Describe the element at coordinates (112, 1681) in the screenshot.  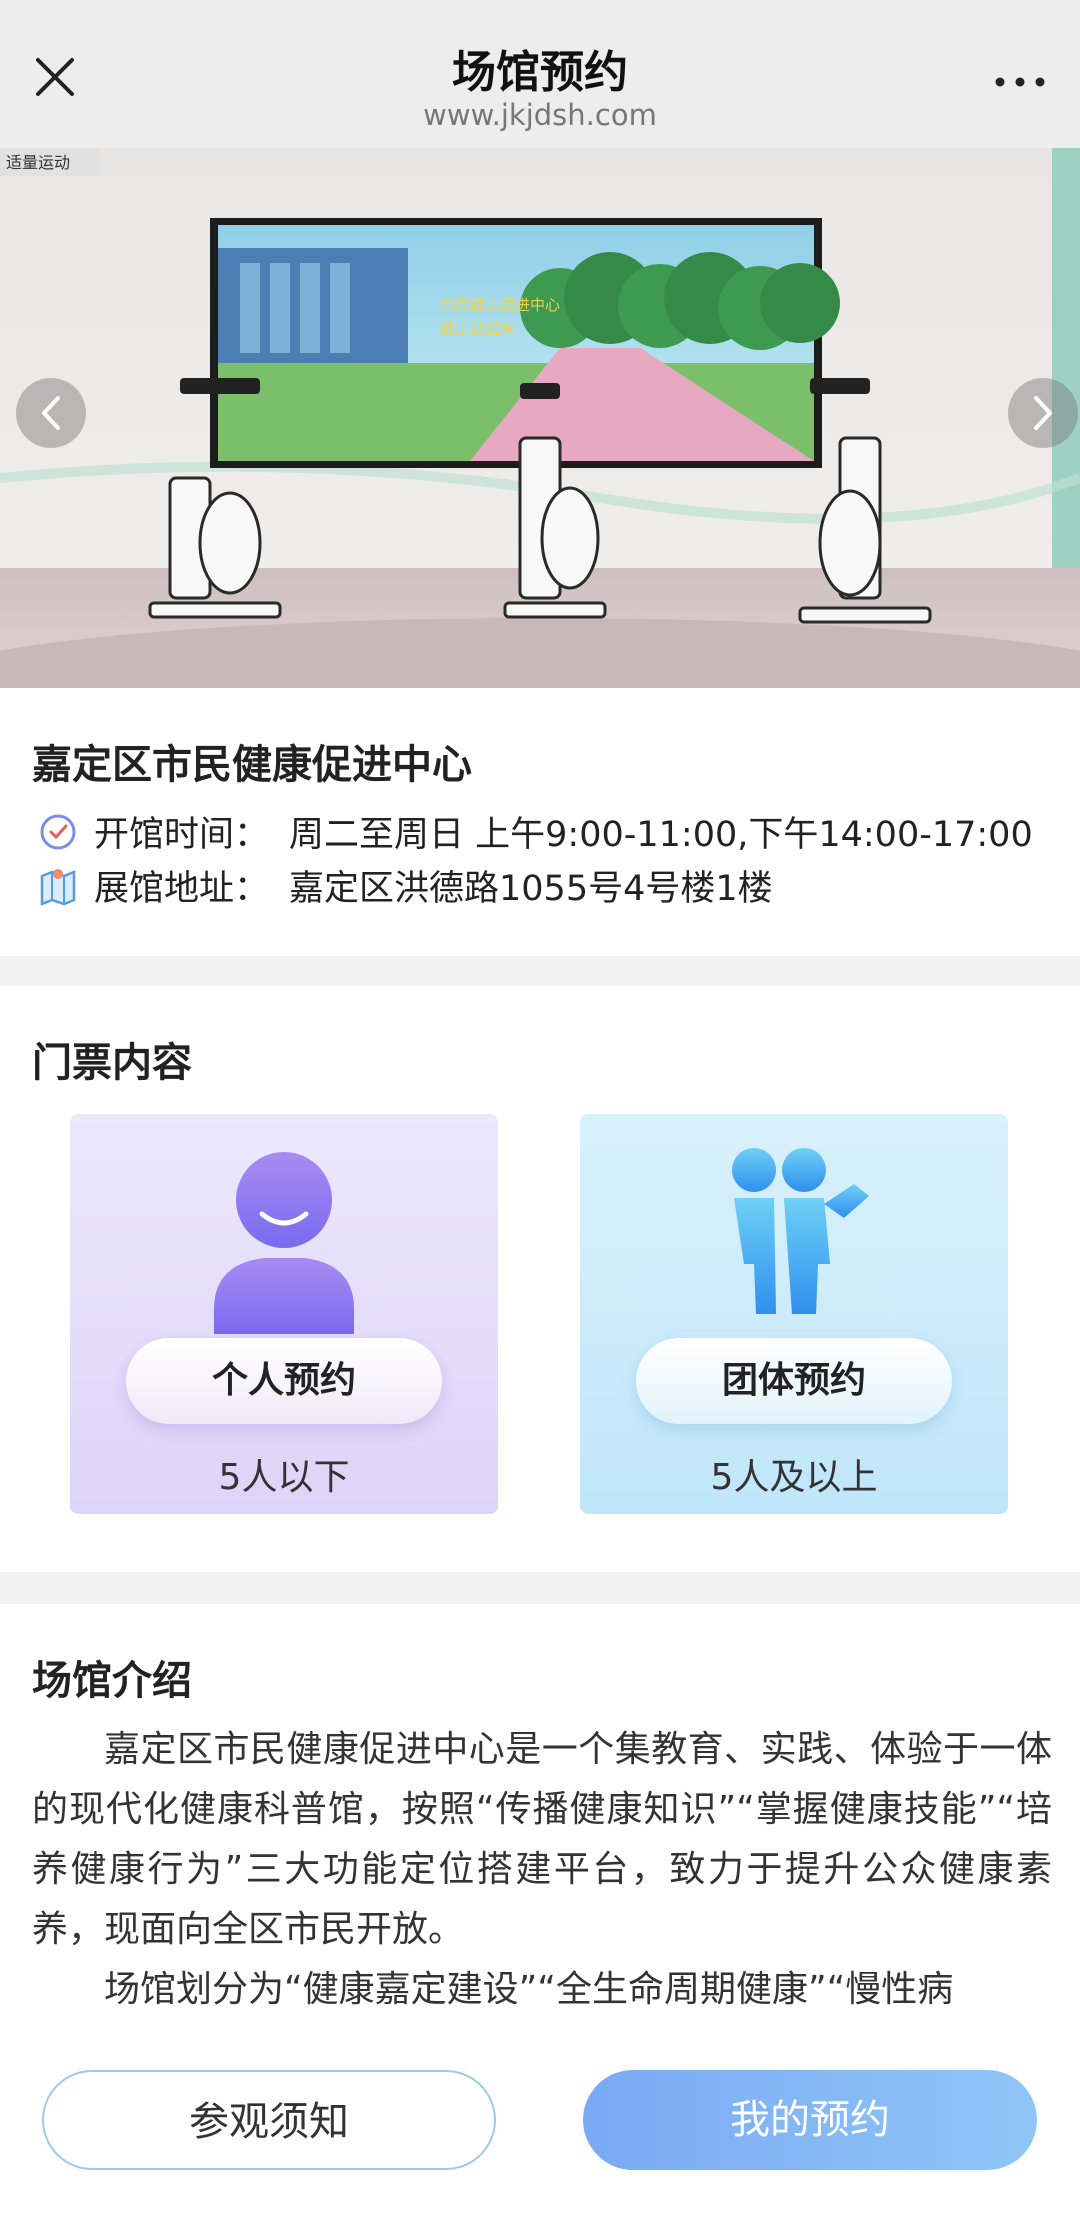
I see `intro-title: 场馆介绍` at that location.